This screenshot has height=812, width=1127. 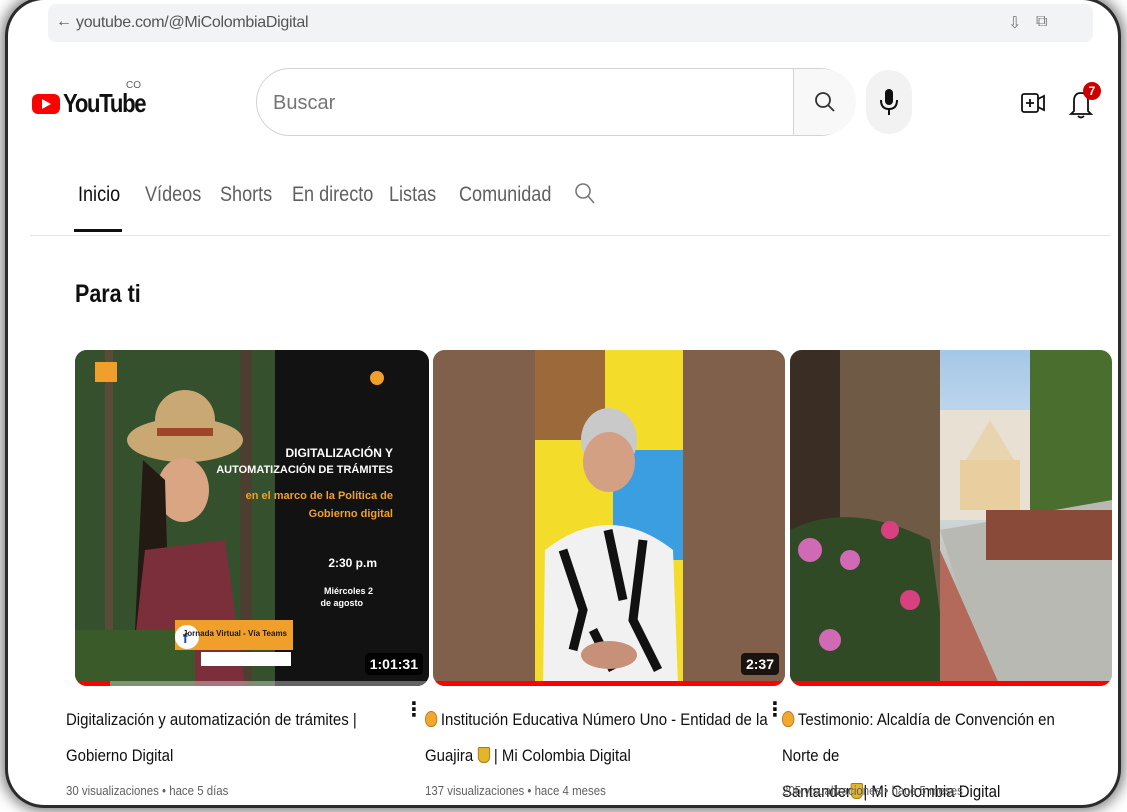 I want to click on video-thumbnail-2: 2:37, so click(x=609, y=518).